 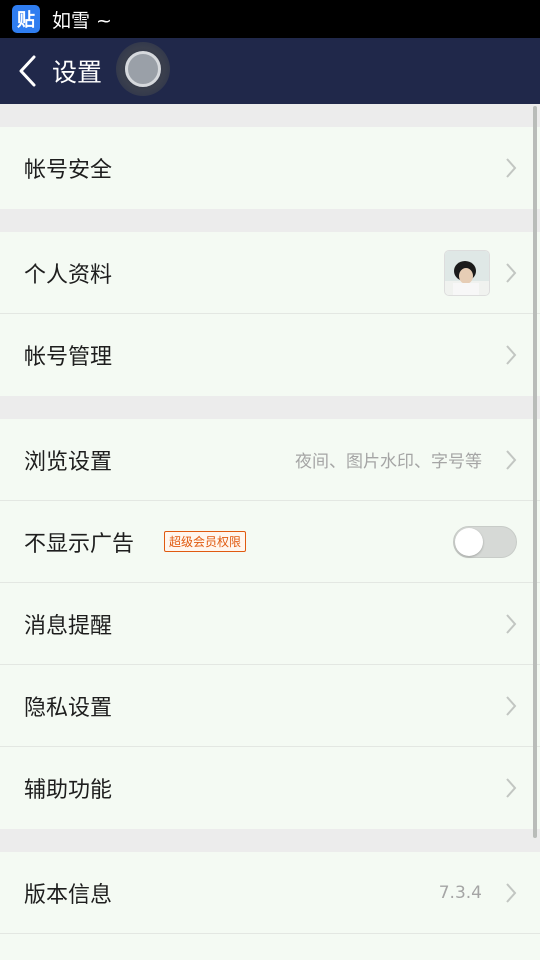 What do you see at coordinates (535, 472) in the screenshot?
I see `scrollbar` at bounding box center [535, 472].